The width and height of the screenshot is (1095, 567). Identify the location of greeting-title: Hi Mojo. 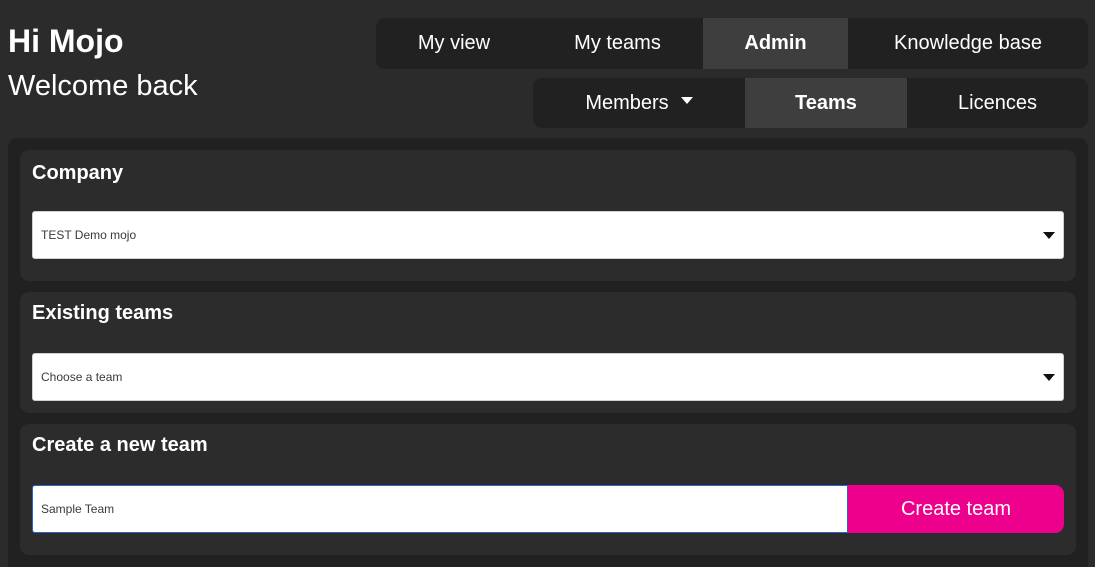
(66, 41).